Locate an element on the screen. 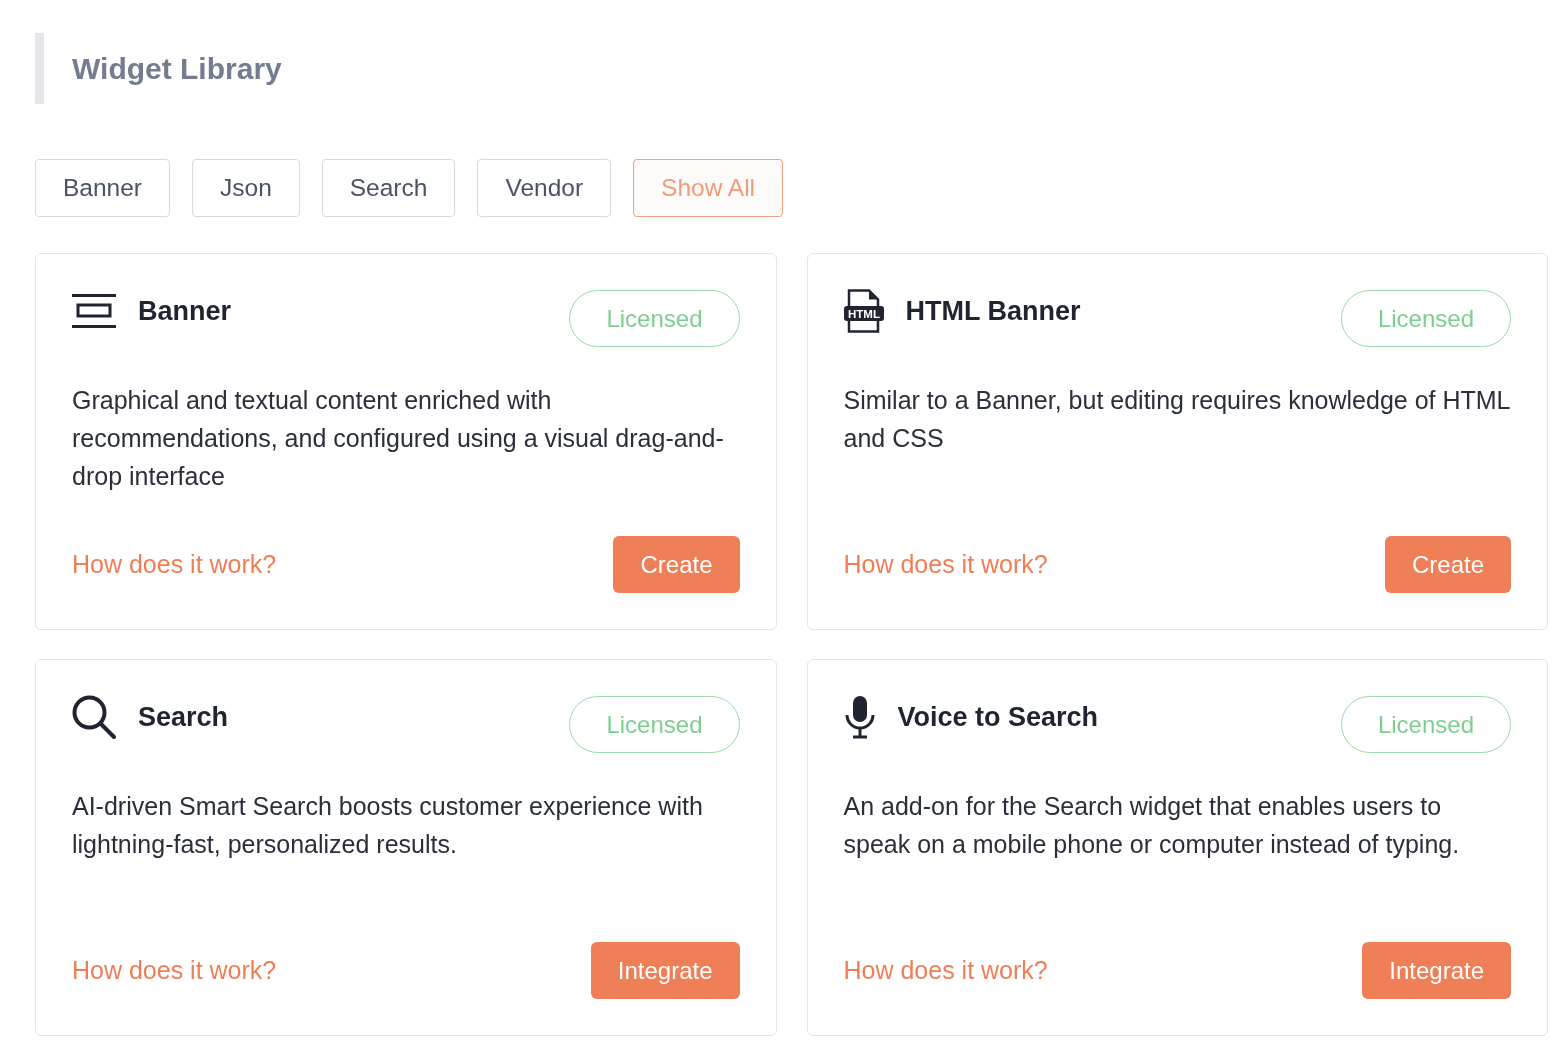 Image resolution: width=1566 pixels, height=1052 pixels. filter-button: Banner is located at coordinates (102, 188).